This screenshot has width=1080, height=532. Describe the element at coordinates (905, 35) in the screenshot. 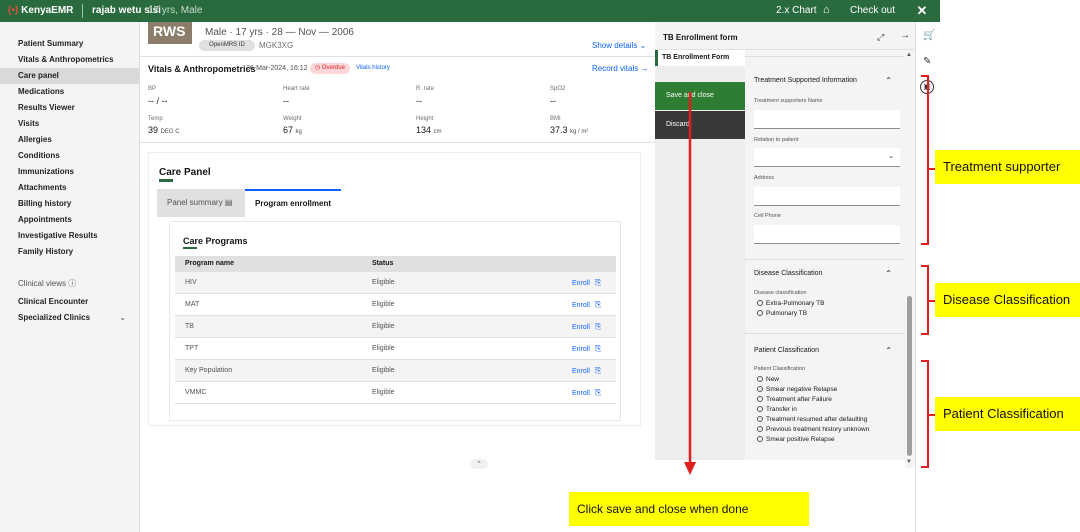

I see `arrow-right-icon: →` at that location.